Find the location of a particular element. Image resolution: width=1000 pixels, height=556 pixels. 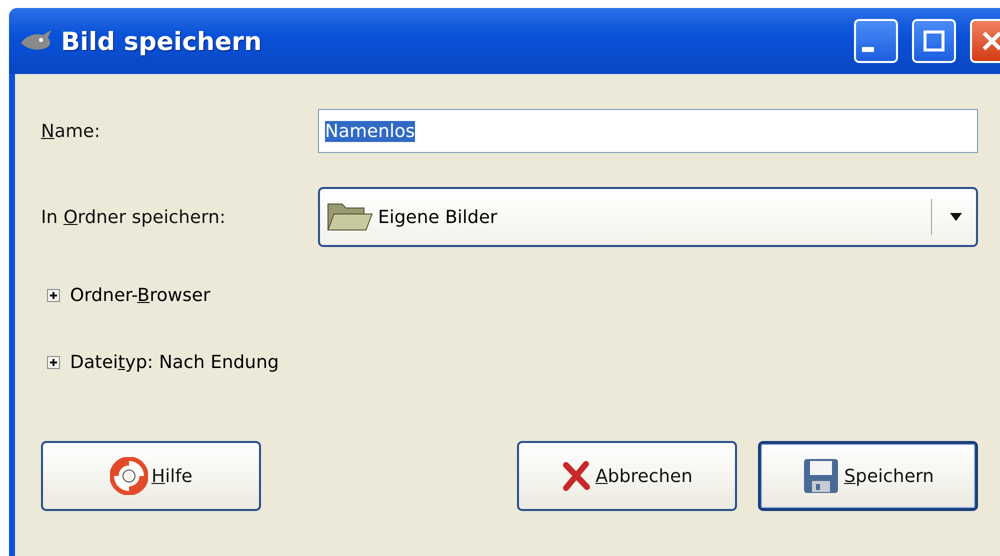

cancel-button: Abbrechen is located at coordinates (627, 476).